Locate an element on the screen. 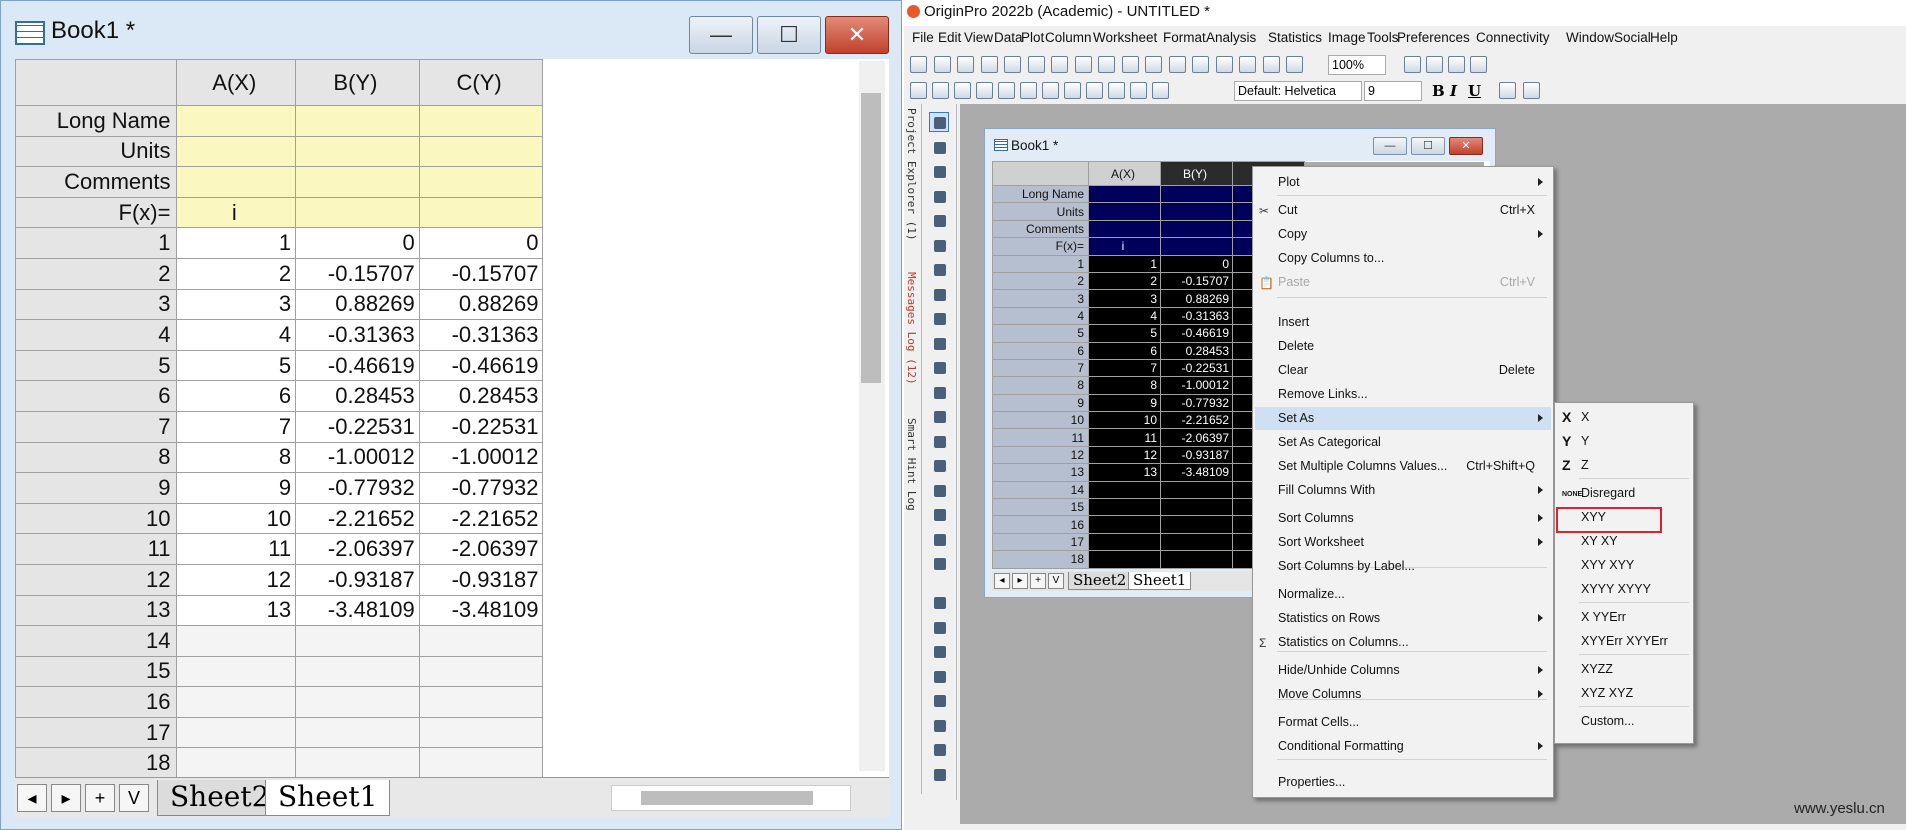  open-icon is located at coordinates (1083, 64).